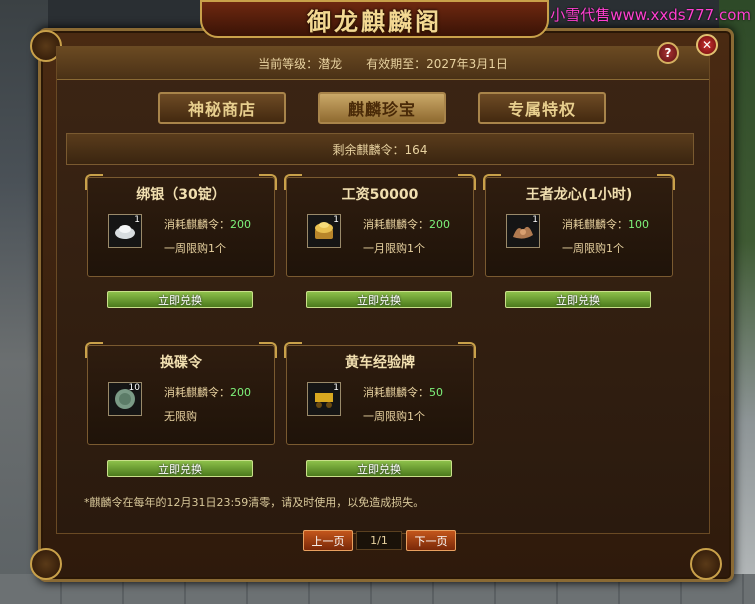 The width and height of the screenshot is (755, 604). I want to click on window-title: 御龙麒麟阁, so click(374, 21).